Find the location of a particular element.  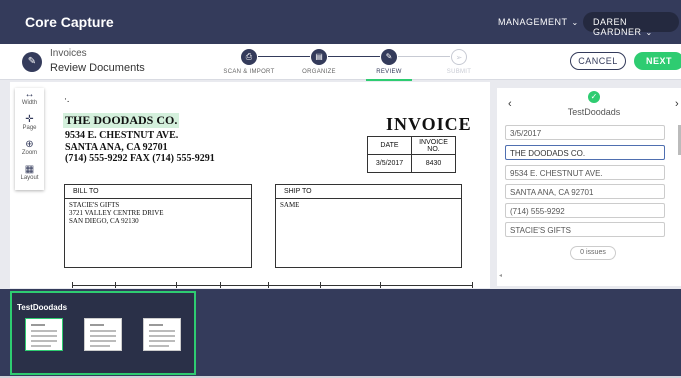

breadcrumb-section: Invoices is located at coordinates (68, 53).